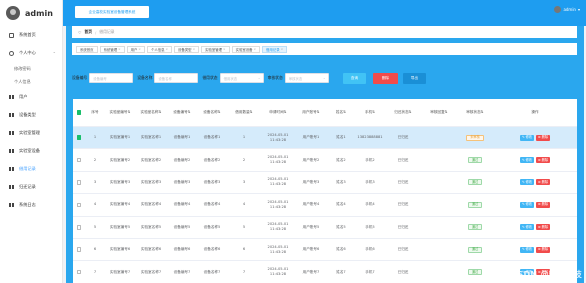 The width and height of the screenshot is (586, 283). I want to click on tab: 借用记录 ×, so click(275, 49).